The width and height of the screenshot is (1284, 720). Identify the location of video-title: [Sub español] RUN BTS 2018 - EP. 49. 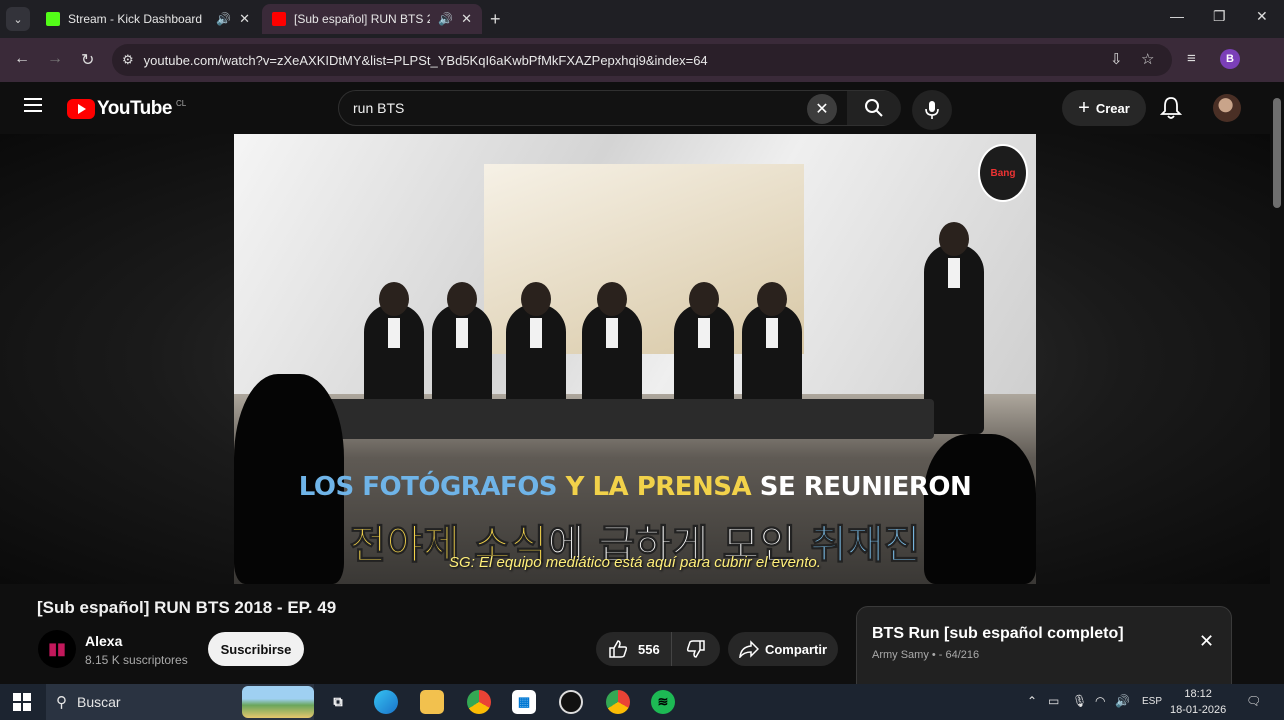
(187, 607).